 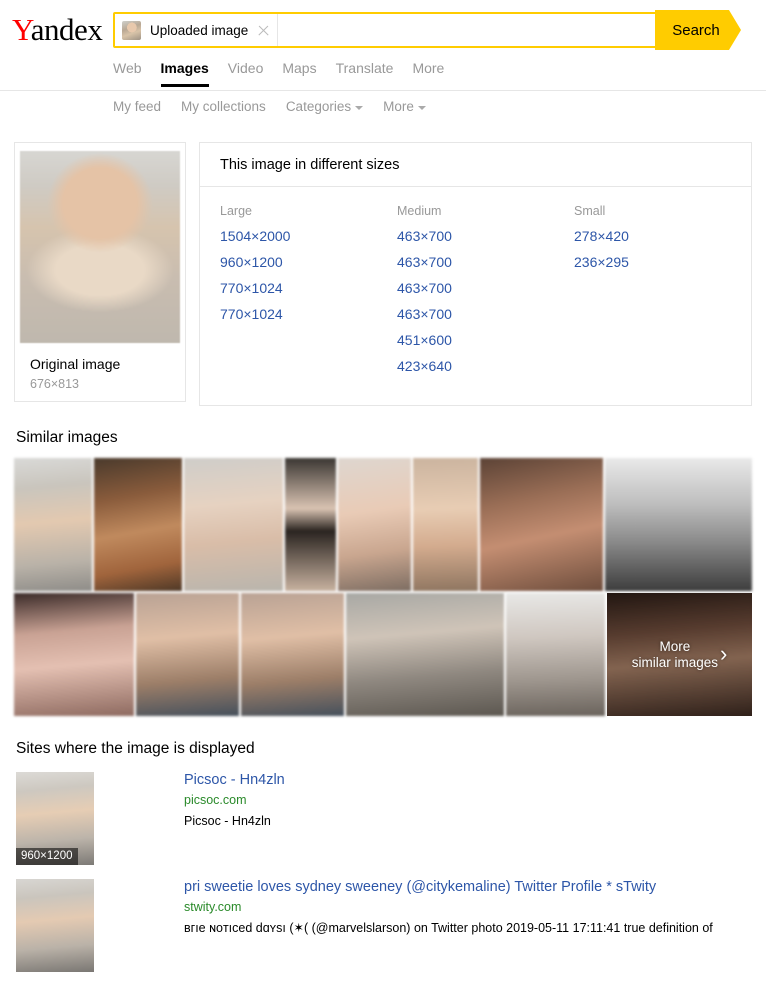 I want to click on subnav-item-label: My feed, so click(x=137, y=106).